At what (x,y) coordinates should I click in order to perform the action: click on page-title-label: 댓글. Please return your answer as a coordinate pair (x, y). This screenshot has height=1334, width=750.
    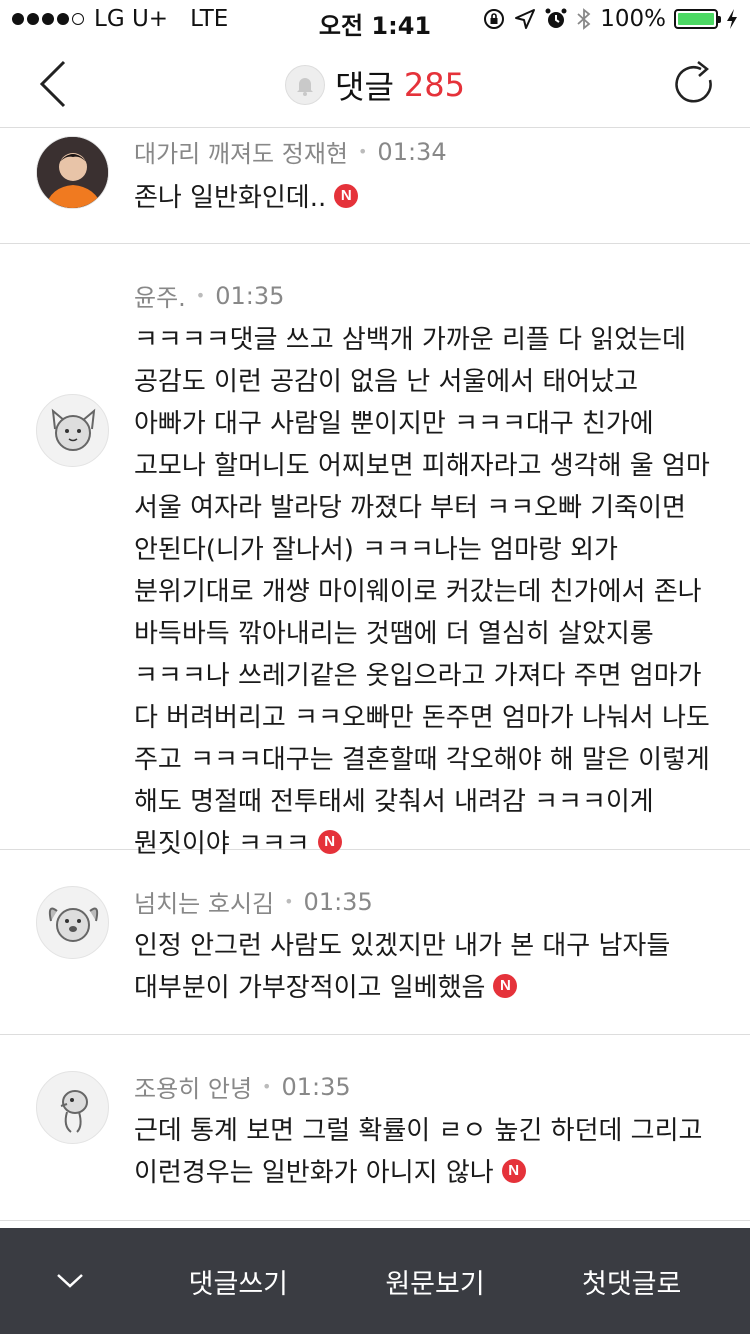
    Looking at the image, I should click on (364, 87).